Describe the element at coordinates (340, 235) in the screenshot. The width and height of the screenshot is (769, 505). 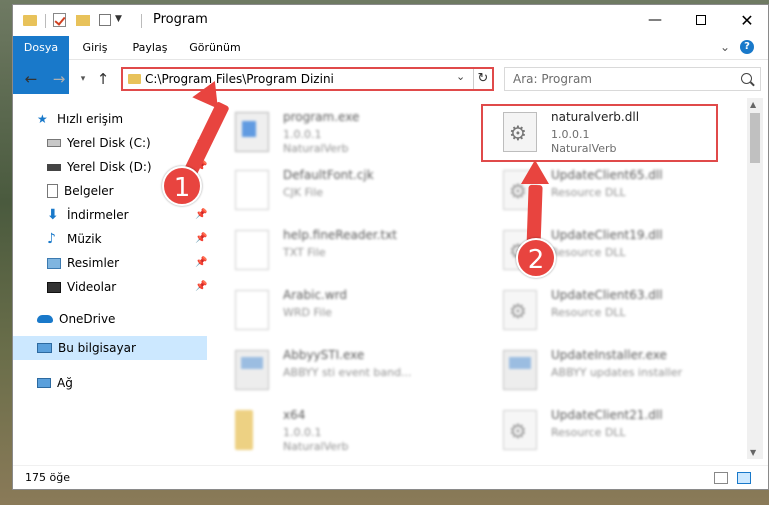
I see `file-name: help.fineReader.txt` at that location.